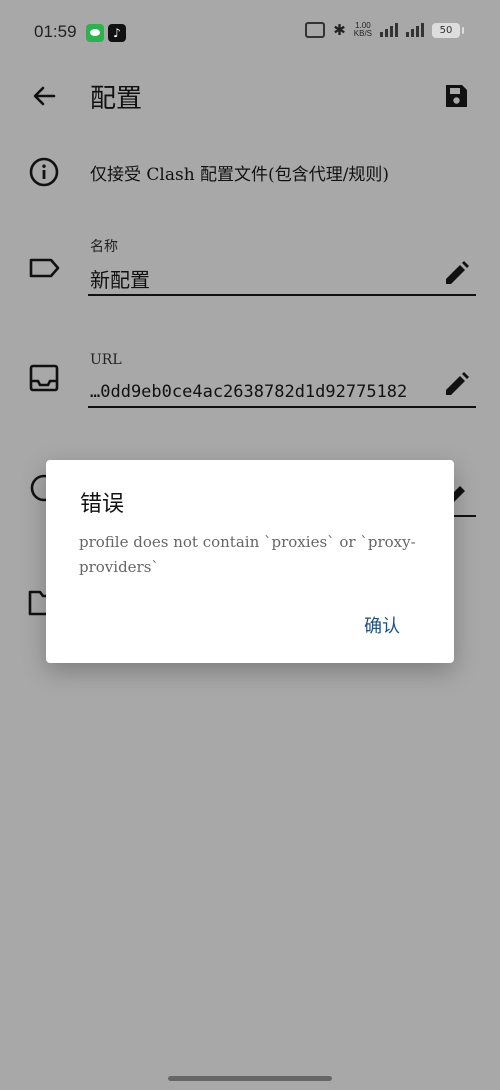 This screenshot has width=500, height=1090. I want to click on url-field-underline, so click(282, 407).